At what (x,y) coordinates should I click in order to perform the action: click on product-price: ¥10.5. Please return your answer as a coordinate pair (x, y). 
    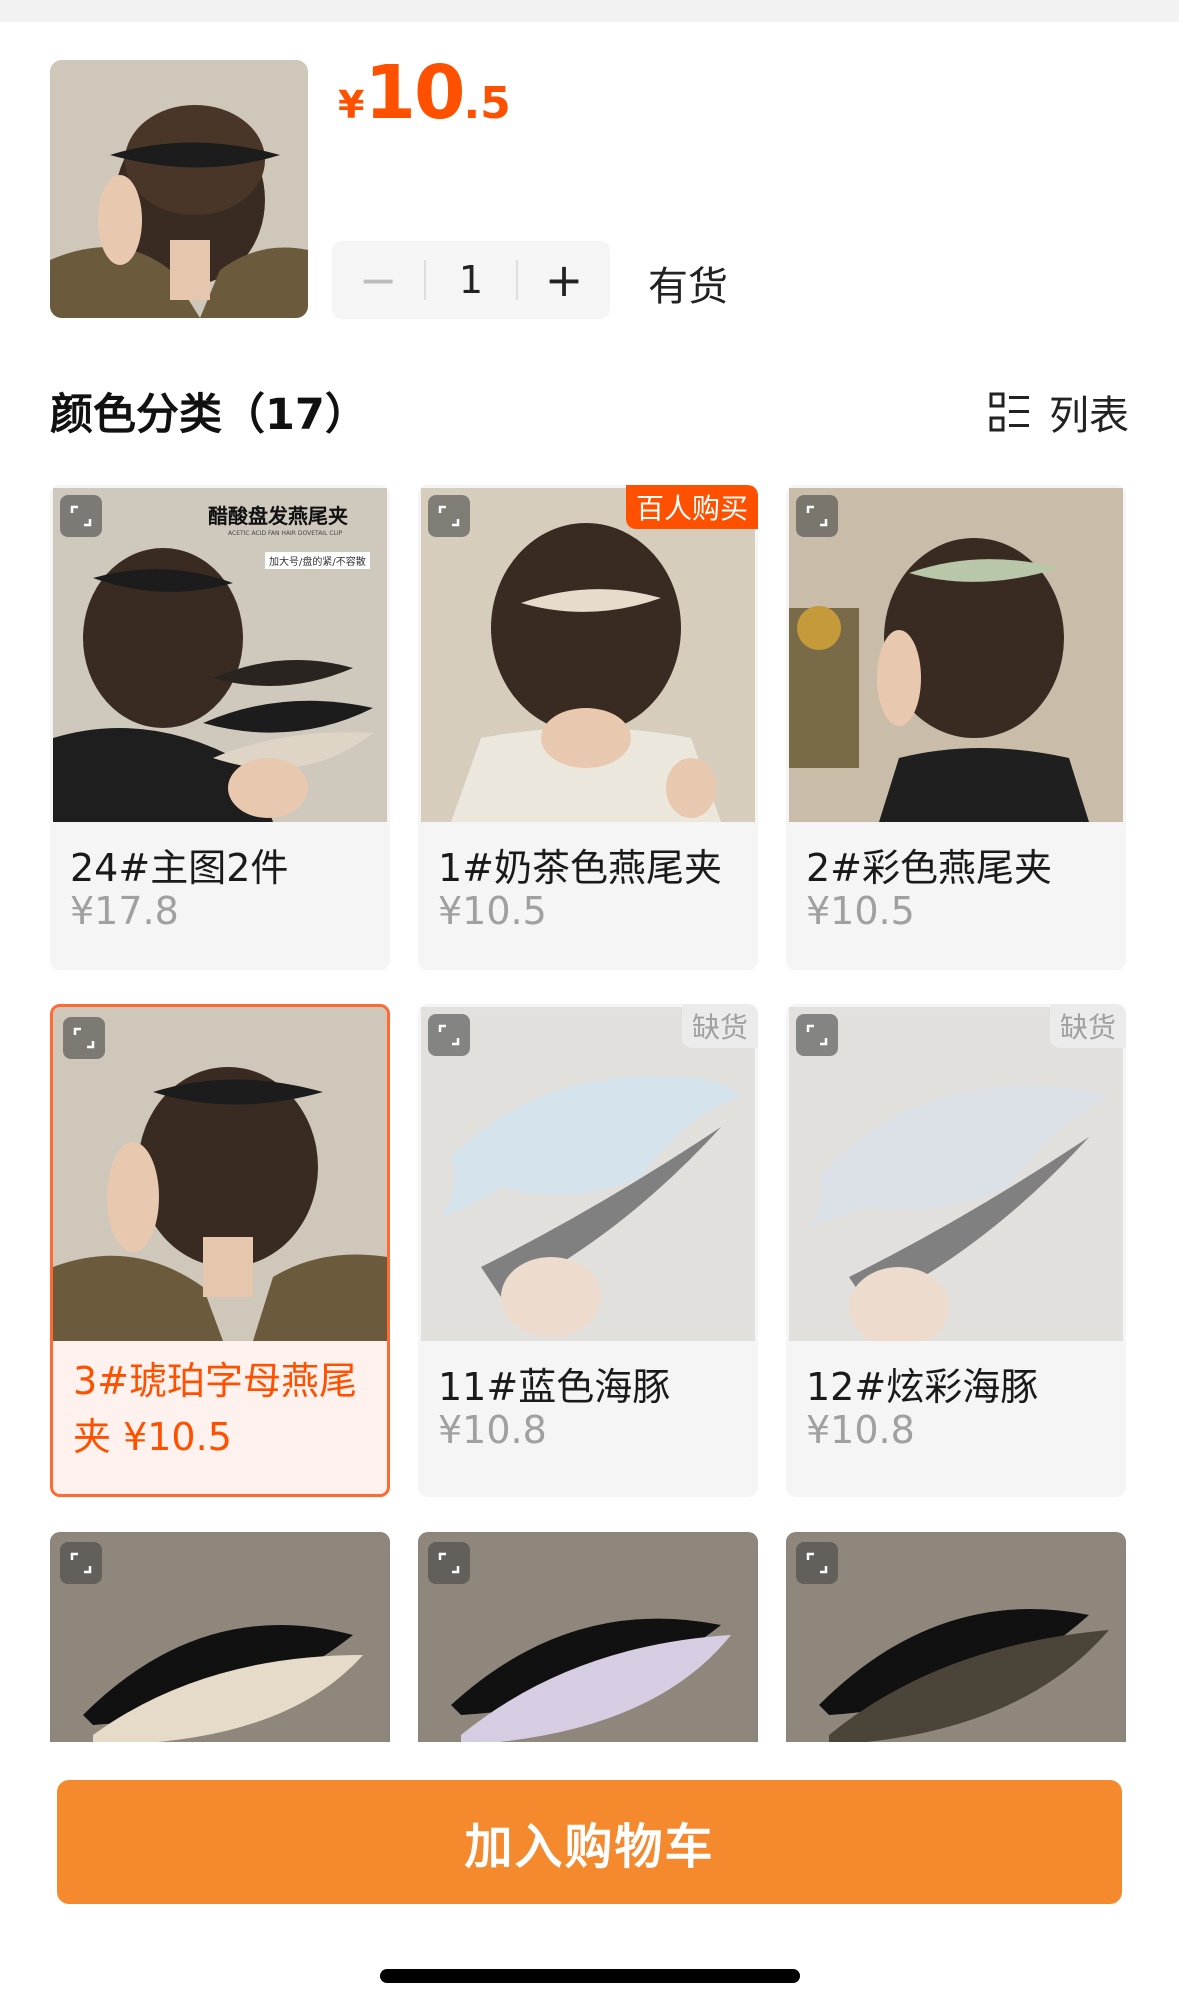
    Looking at the image, I should click on (424, 93).